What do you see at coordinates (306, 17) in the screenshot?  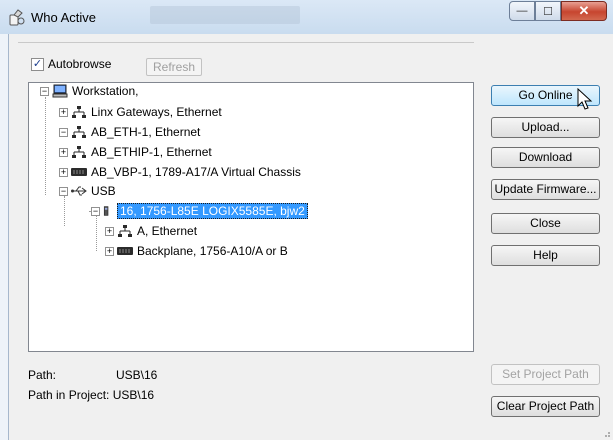 I see `title-bar: Who Active — ☐ ✕` at bounding box center [306, 17].